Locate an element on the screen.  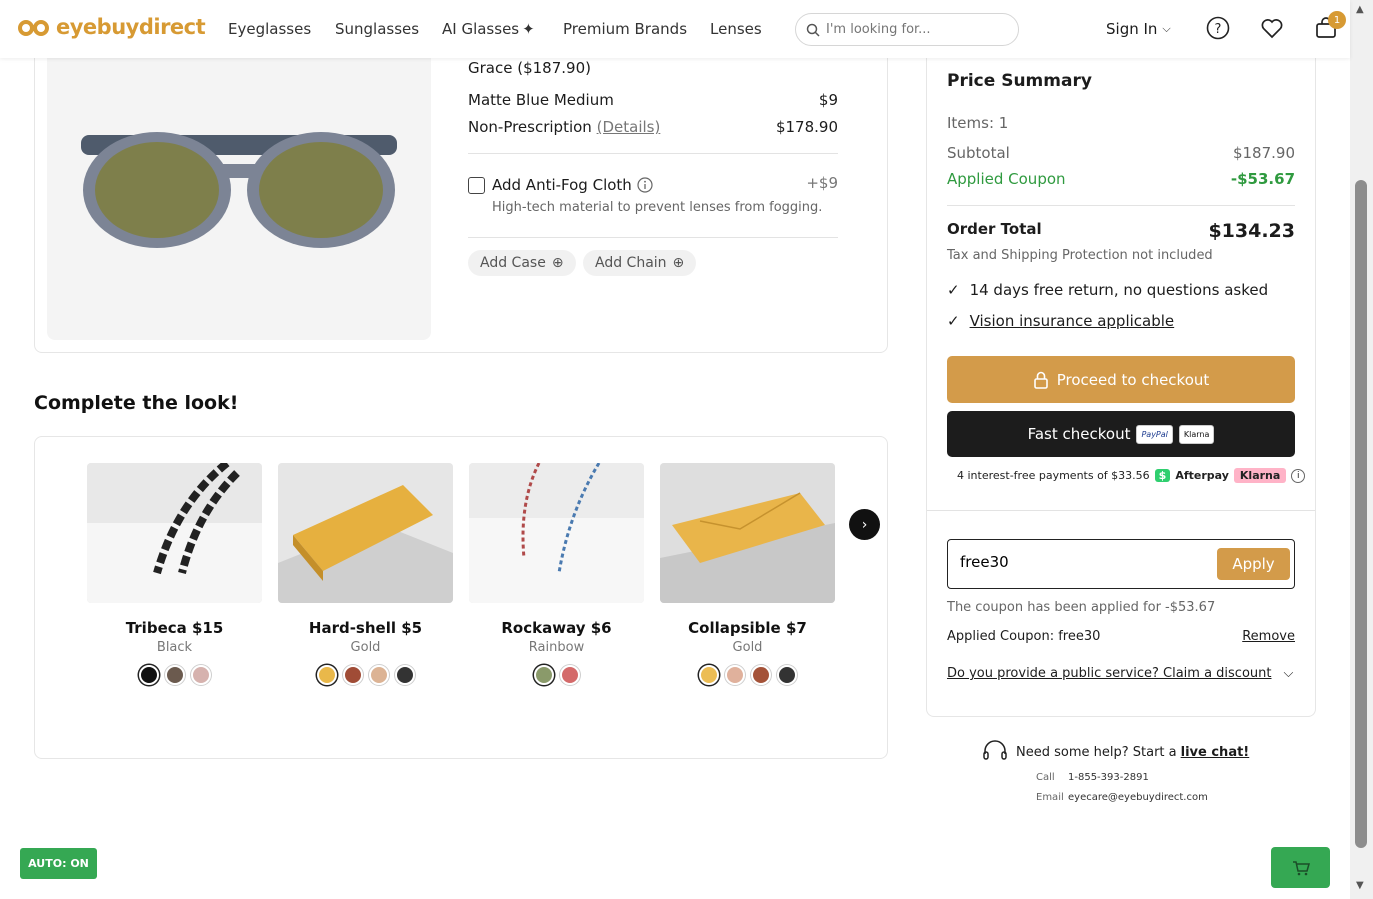
carousel-next-button: › is located at coordinates (864, 524).